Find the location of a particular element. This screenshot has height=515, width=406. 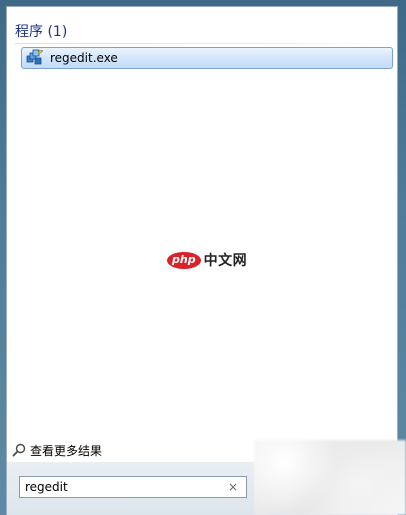

regedit-icon is located at coordinates (35, 58).